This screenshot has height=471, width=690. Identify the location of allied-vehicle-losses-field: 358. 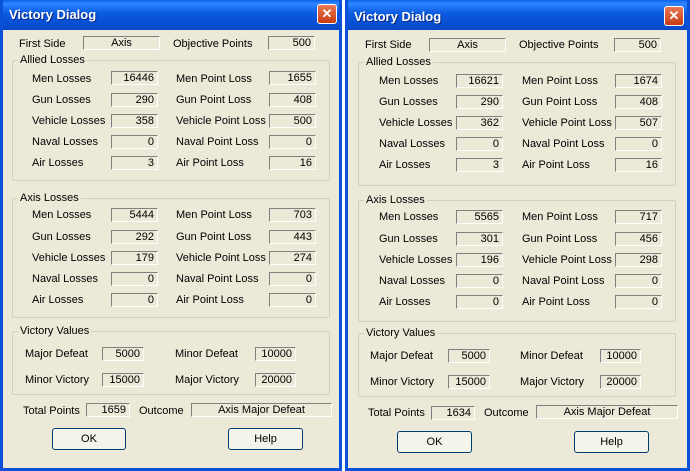
(134, 121).